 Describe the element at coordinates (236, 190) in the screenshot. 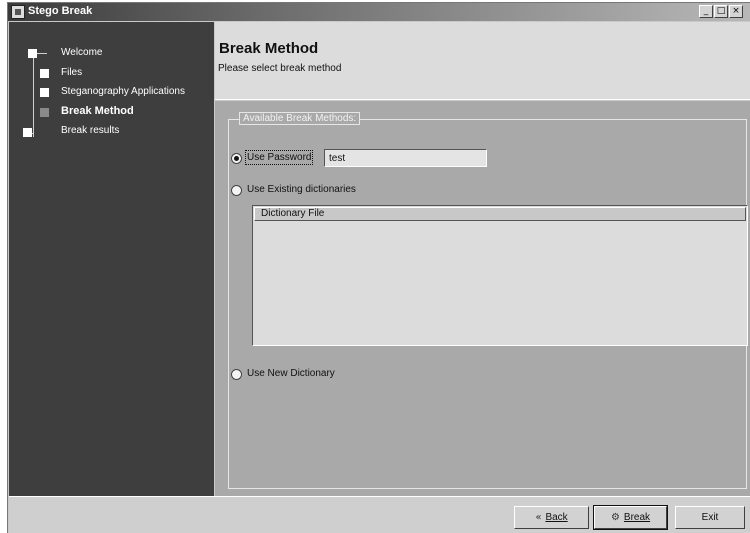

I see `use-existing-dictionaries-radio` at that location.